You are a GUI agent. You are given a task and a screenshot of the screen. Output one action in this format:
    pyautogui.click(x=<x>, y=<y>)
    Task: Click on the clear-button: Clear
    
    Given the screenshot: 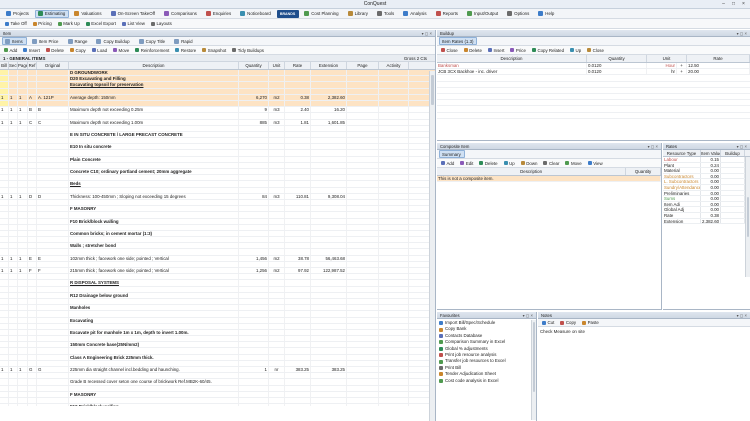 What is the action you would take?
    pyautogui.click(x=551, y=163)
    